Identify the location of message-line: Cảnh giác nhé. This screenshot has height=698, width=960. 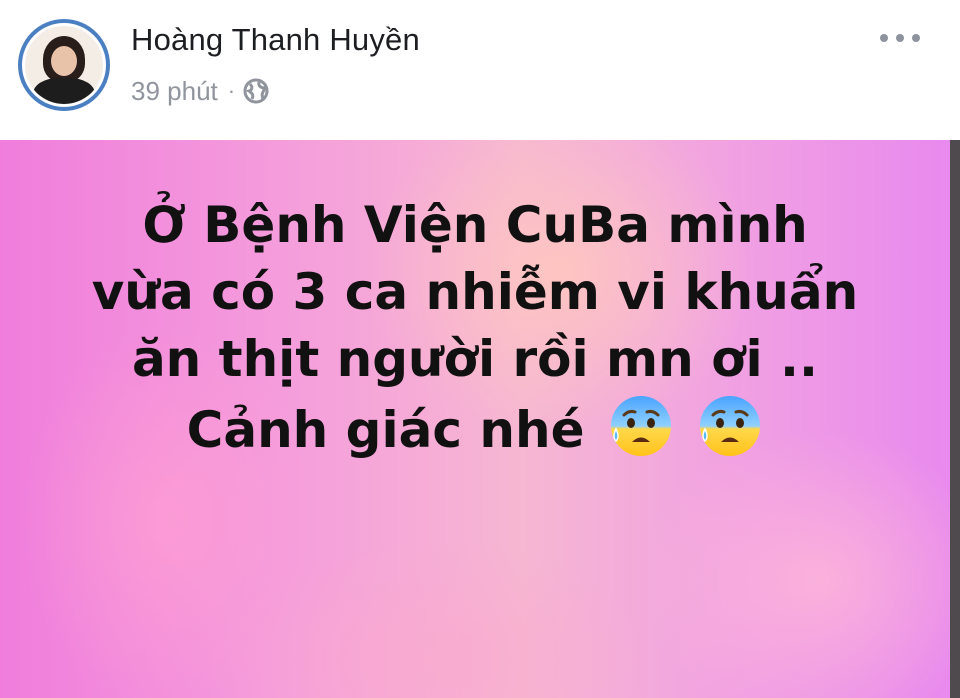
(385, 430).